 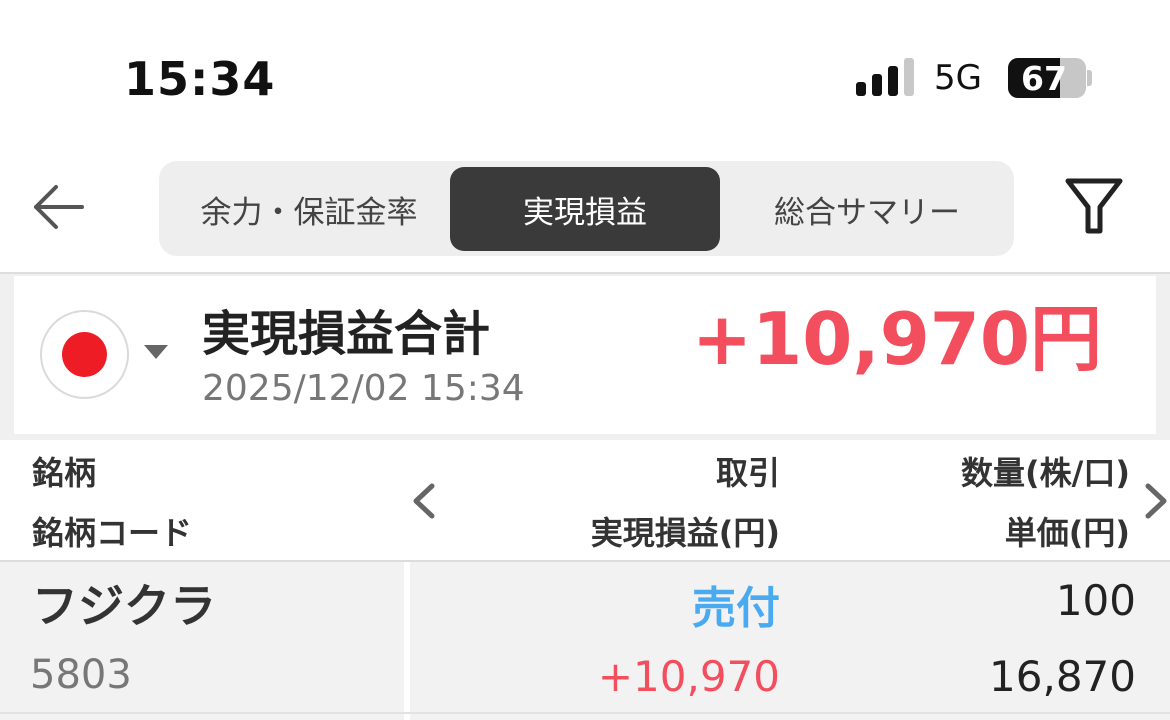 I want to click on row-divider, so click(x=585, y=713).